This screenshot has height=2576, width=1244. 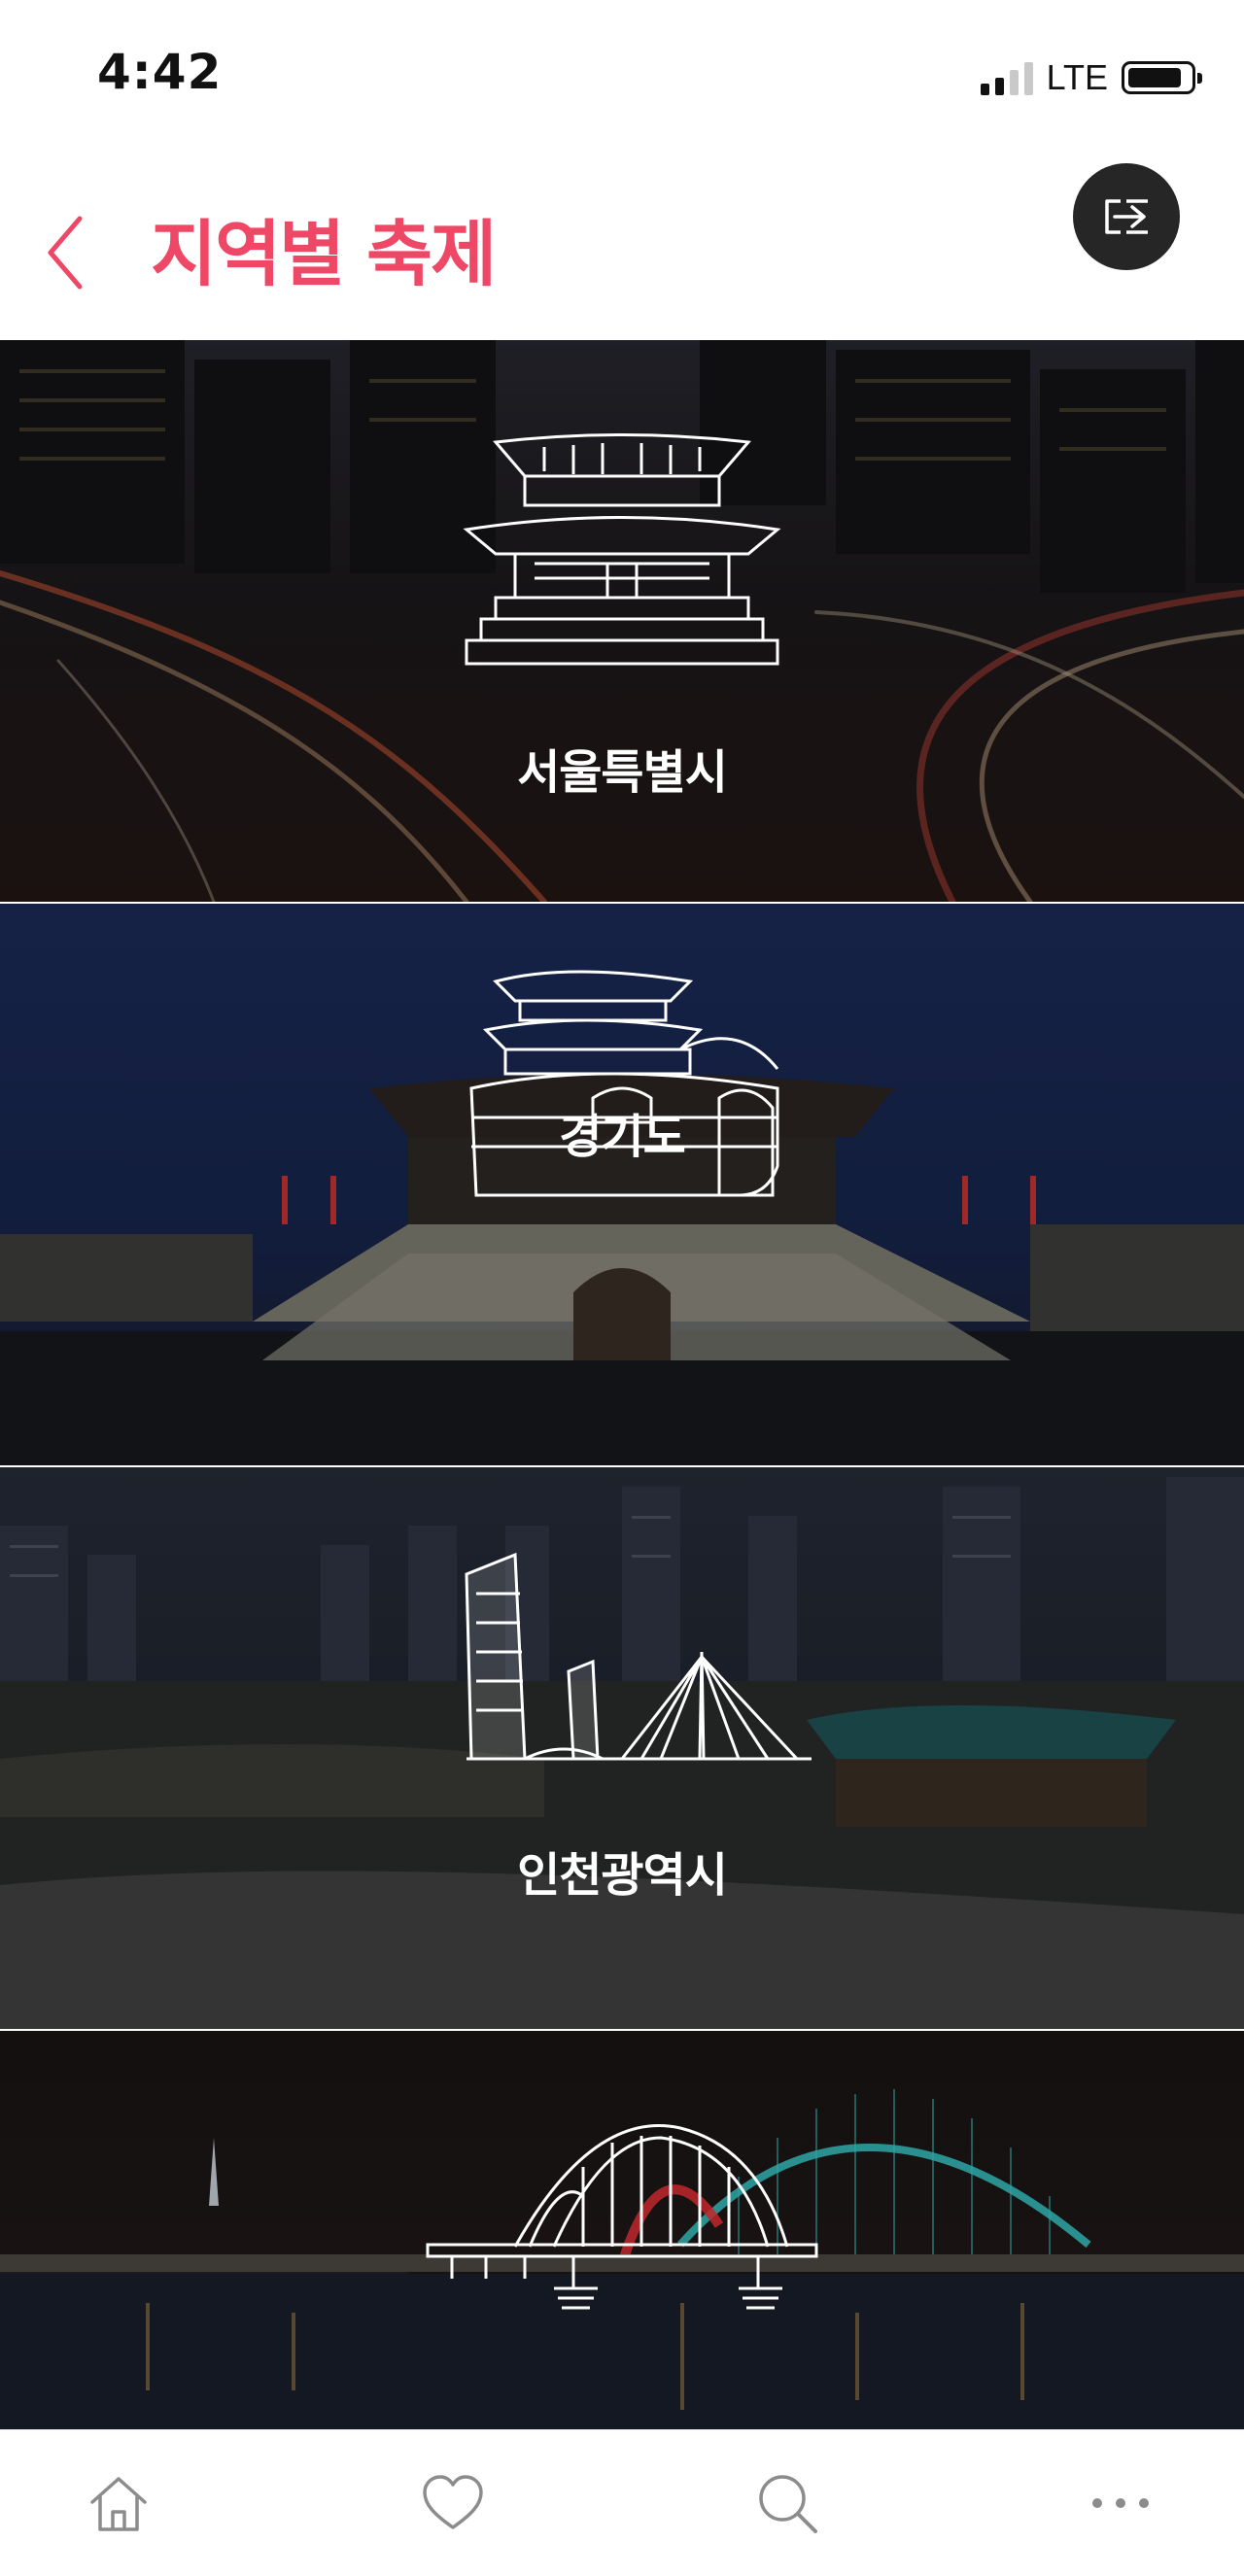 I want to click on heart-icon, so click(x=453, y=2502).